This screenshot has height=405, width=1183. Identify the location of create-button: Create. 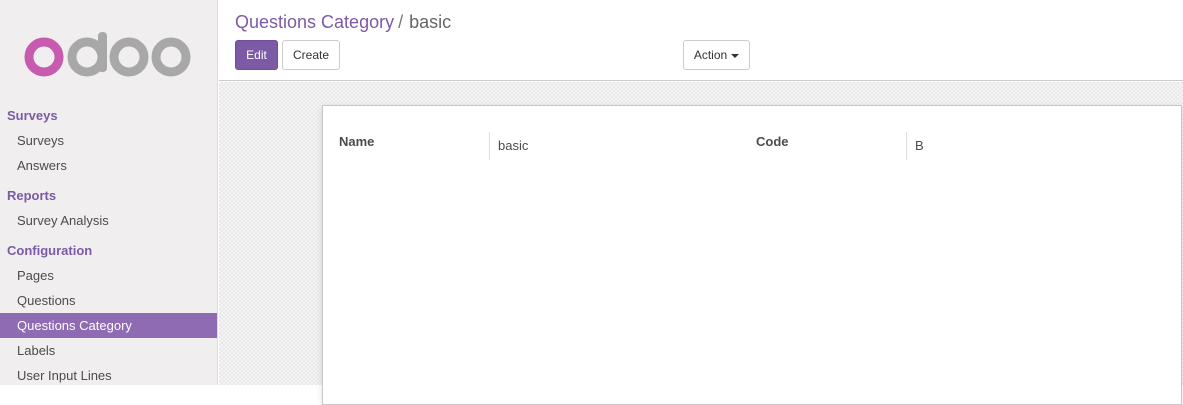
(311, 55).